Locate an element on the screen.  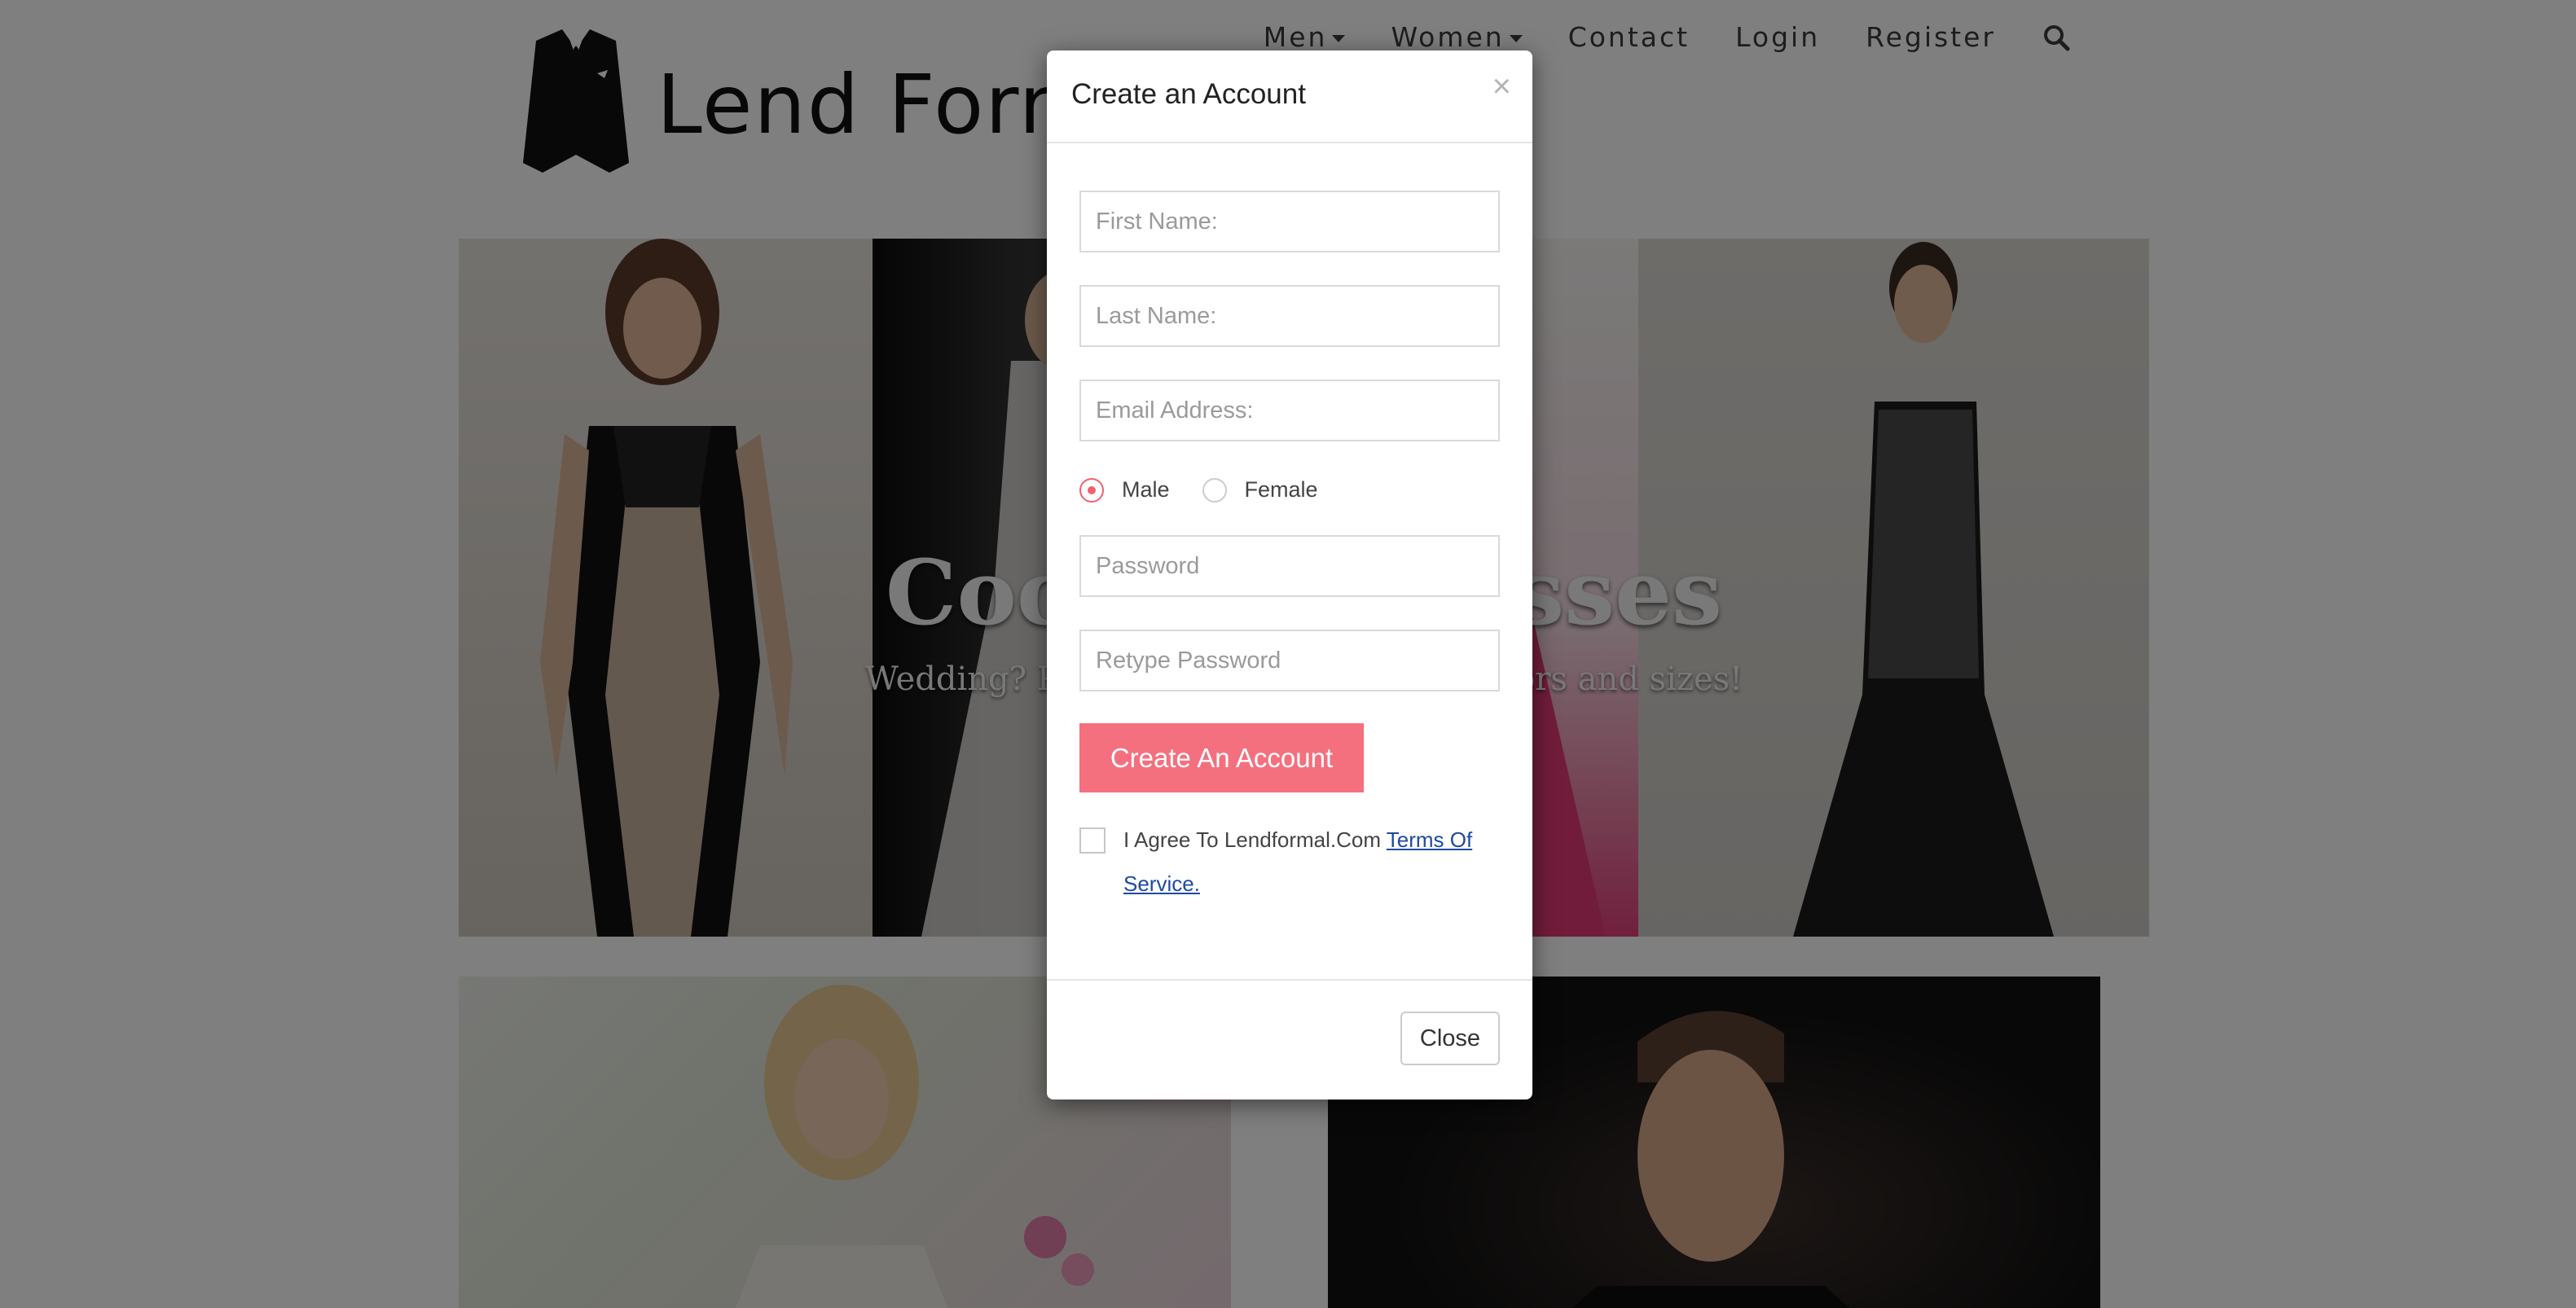
modal-header: Create an Account × is located at coordinates (1289, 96).